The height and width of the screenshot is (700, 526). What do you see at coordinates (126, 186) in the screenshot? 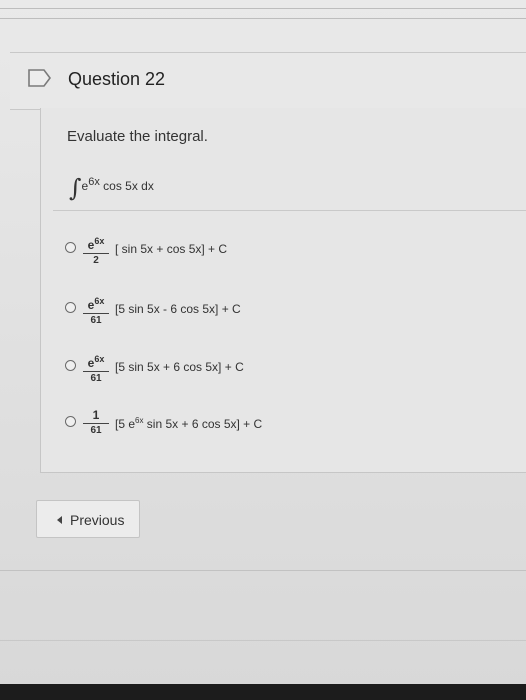
I see `integral-rest: cos 5x dx` at bounding box center [126, 186].